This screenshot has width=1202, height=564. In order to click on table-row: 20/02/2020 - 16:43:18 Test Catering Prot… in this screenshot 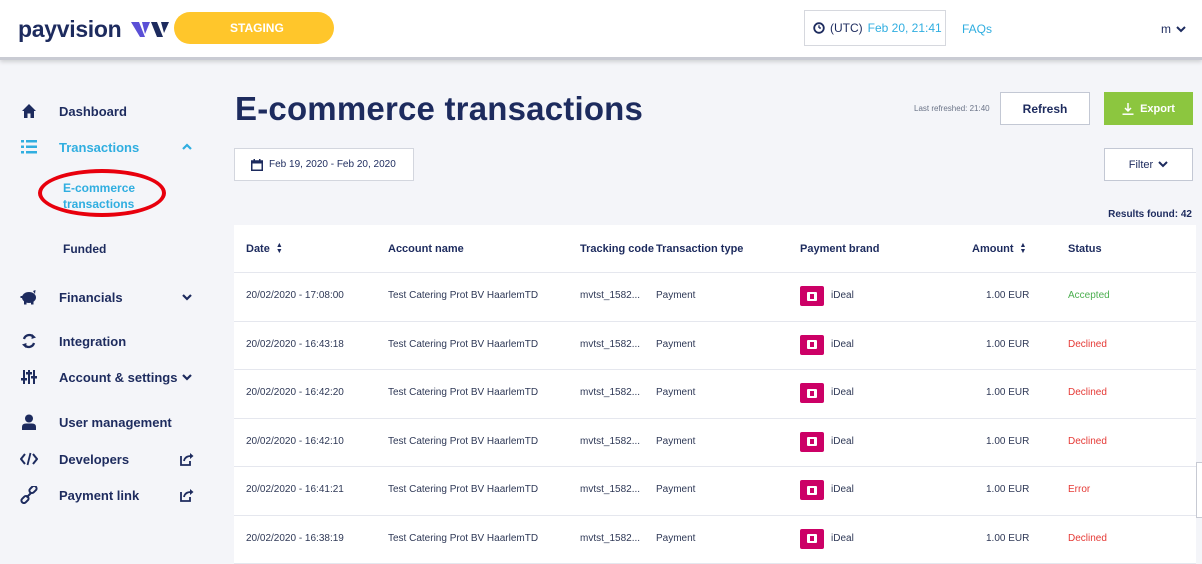, I will do `click(715, 346)`.